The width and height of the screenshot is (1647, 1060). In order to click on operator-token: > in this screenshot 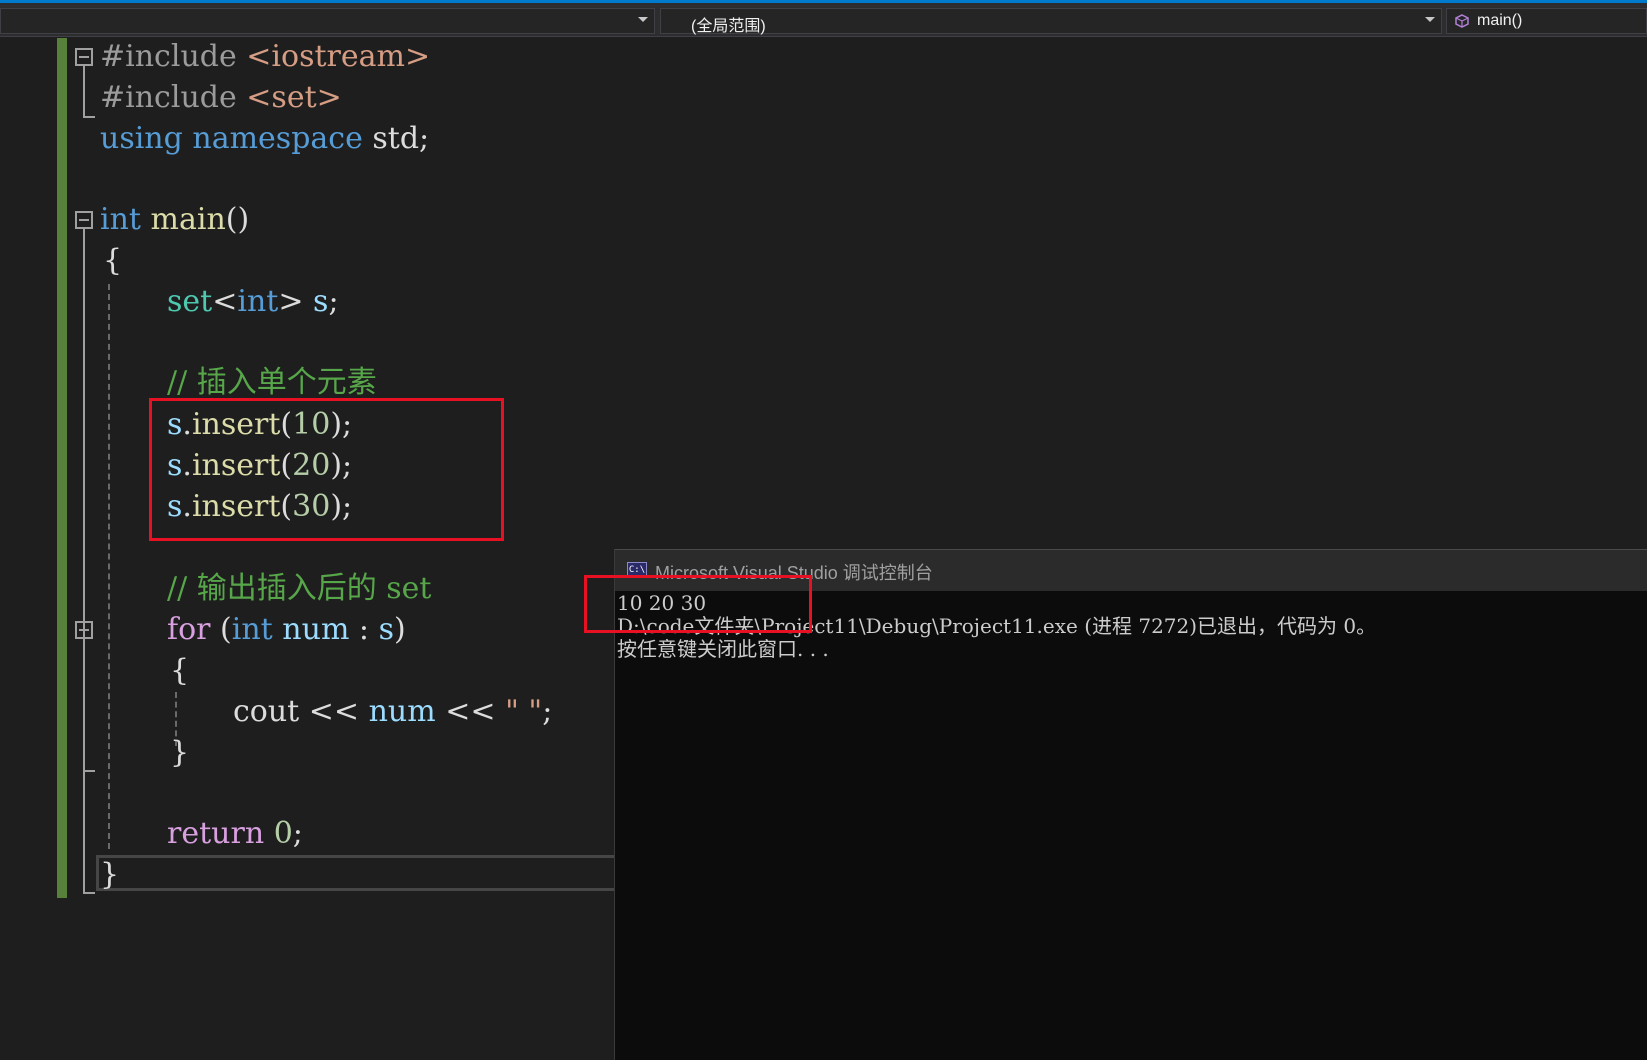, I will do `click(291, 301)`.